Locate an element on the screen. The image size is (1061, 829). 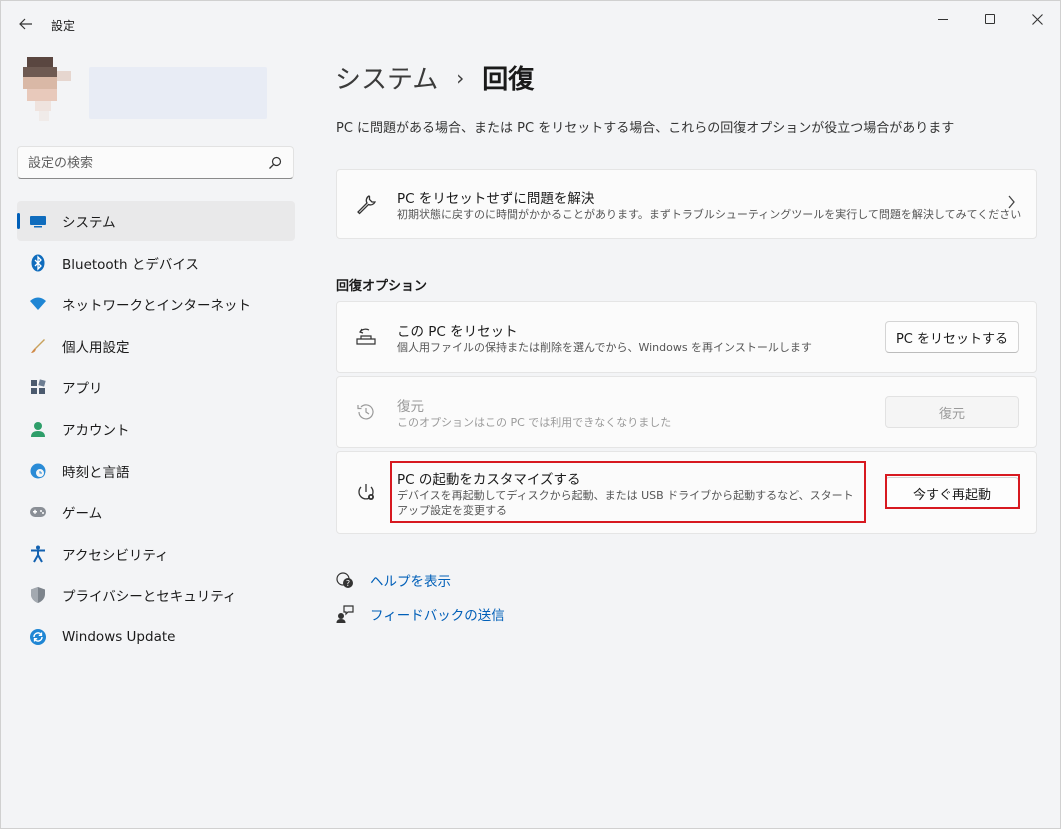
close-icon is located at coordinates (1037, 19).